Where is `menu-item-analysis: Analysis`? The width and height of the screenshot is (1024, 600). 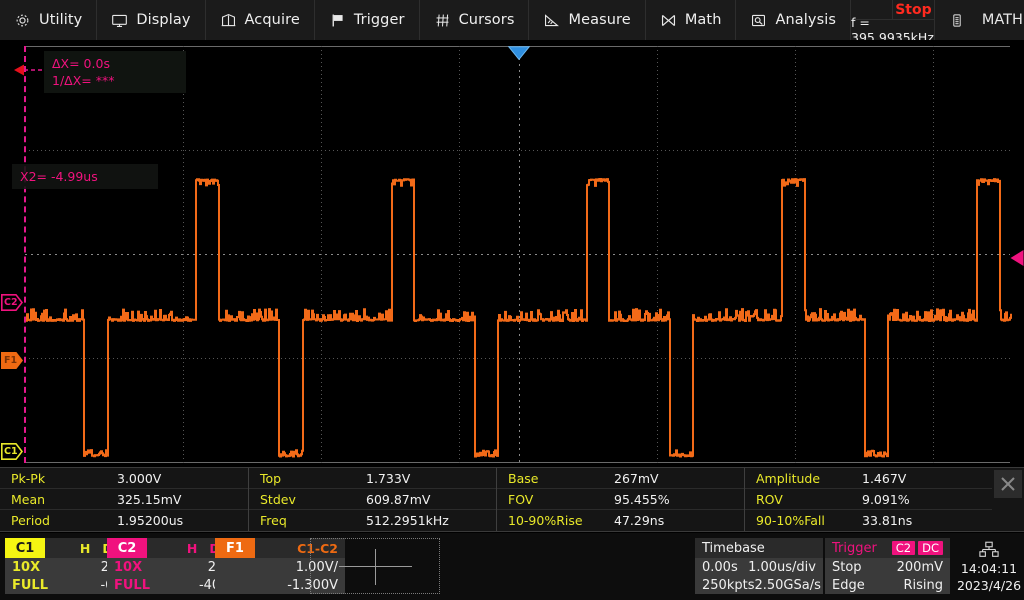
menu-item-analysis: Analysis is located at coordinates (794, 20).